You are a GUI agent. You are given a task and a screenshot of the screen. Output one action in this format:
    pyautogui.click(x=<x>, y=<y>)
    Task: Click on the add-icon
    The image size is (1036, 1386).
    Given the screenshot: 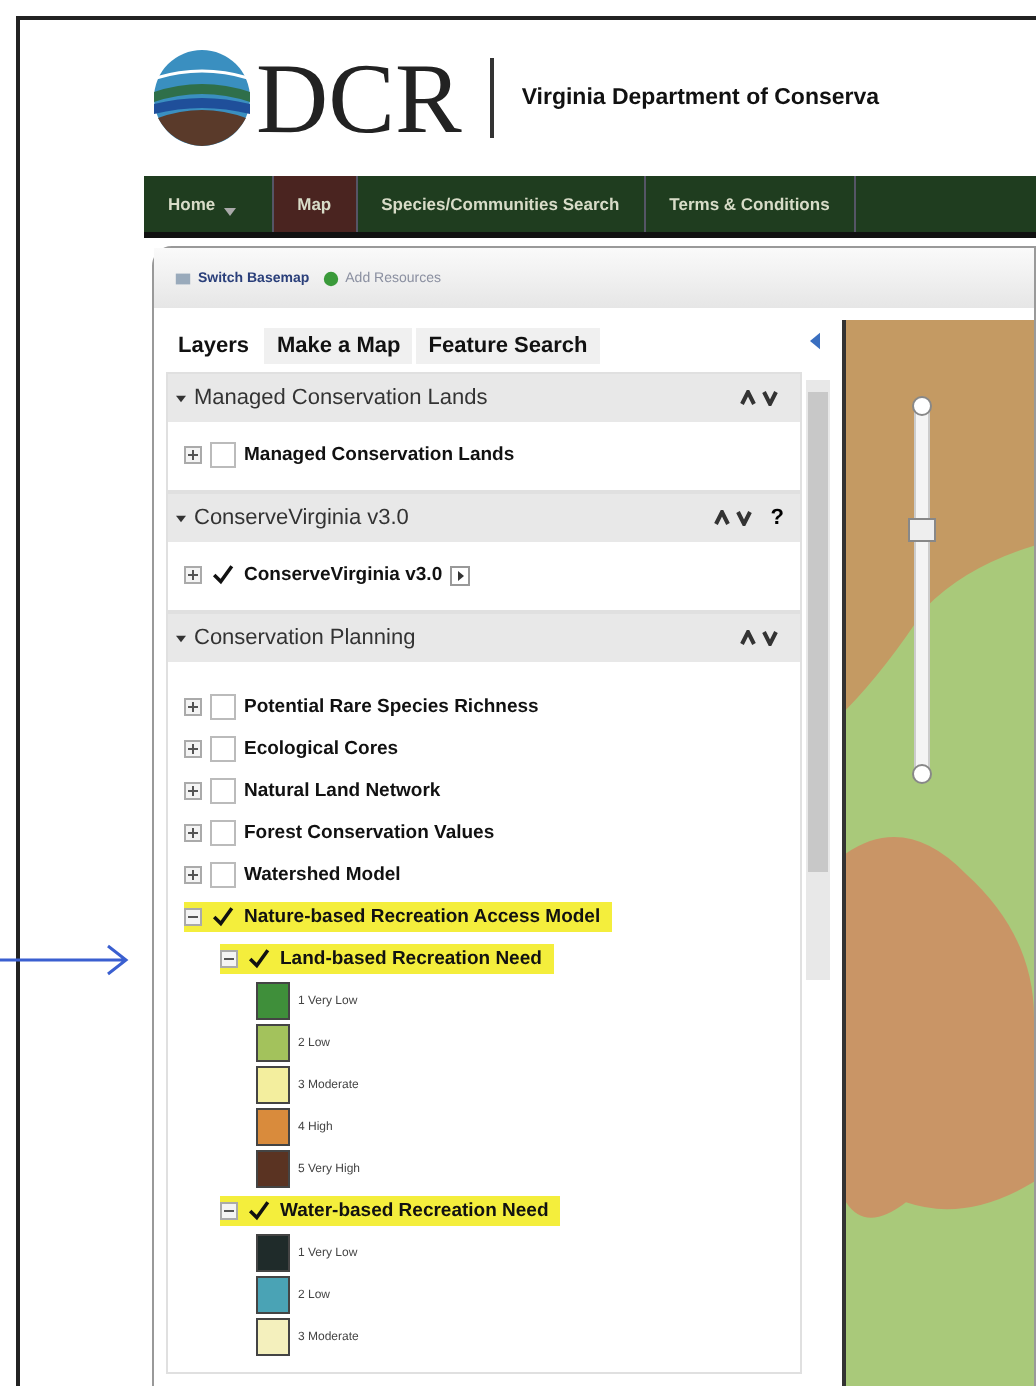 What is the action you would take?
    pyautogui.click(x=330, y=278)
    